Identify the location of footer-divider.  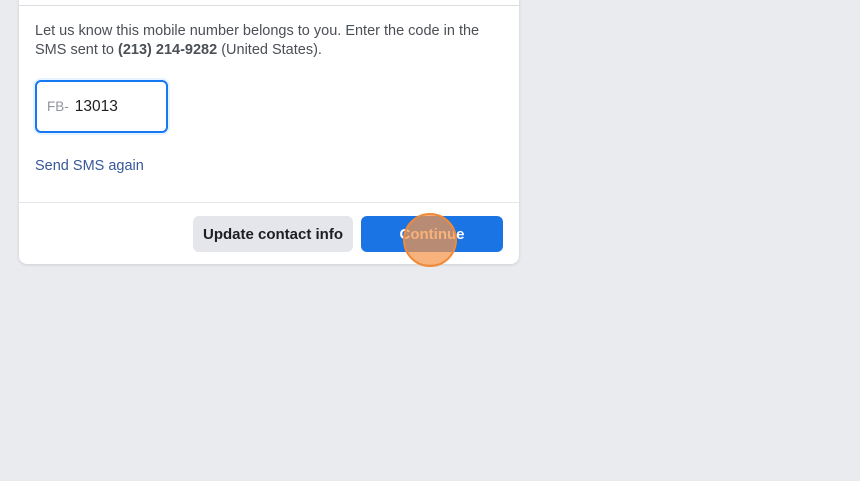
(269, 202).